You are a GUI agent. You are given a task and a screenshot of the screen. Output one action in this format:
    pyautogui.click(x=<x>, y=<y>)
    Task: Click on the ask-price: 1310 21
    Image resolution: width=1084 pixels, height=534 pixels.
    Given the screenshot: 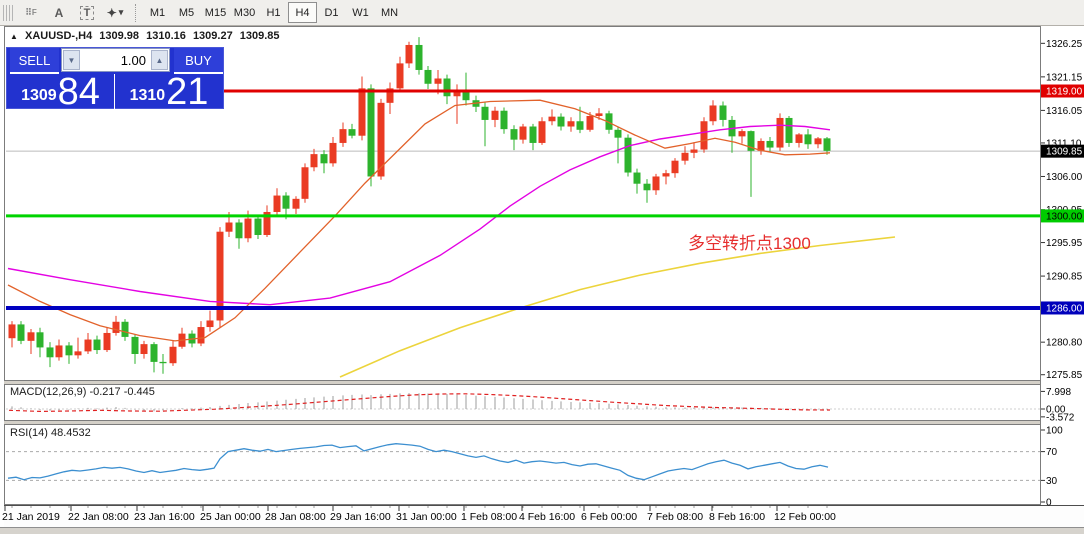 What is the action you would take?
    pyautogui.click(x=169, y=91)
    